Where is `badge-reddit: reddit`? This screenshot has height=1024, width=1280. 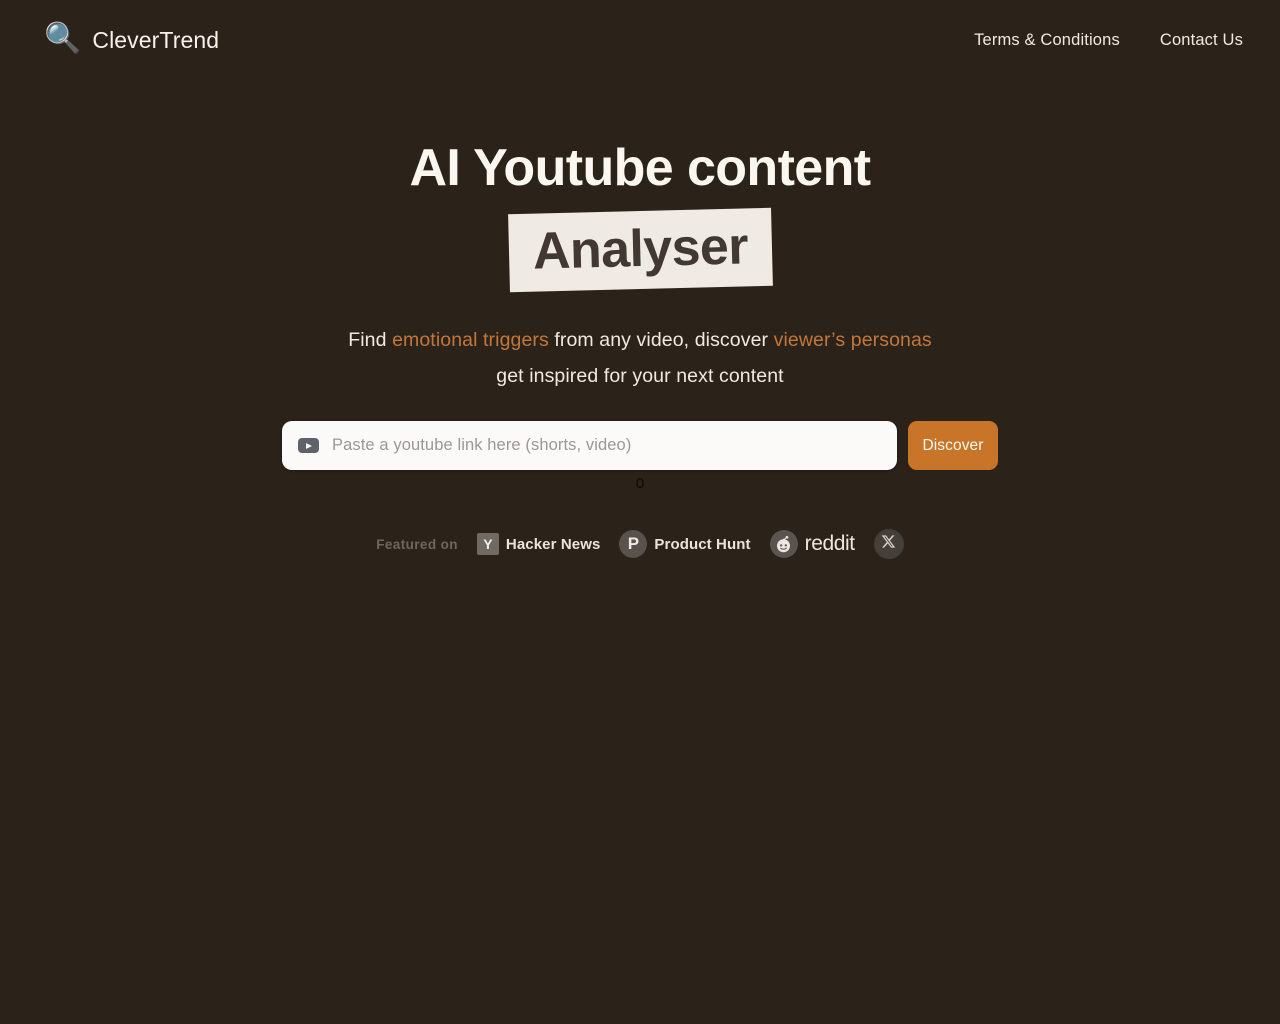 badge-reddit: reddit is located at coordinates (812, 544).